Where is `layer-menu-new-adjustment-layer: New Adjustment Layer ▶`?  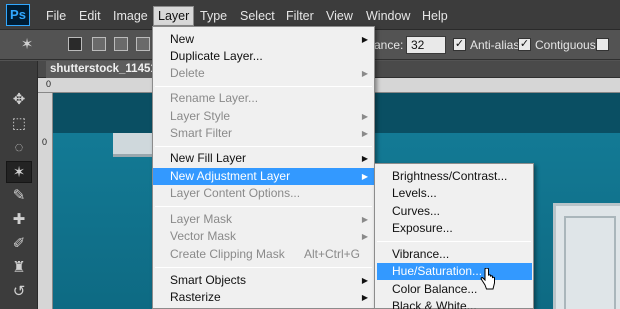 layer-menu-new-adjustment-layer: New Adjustment Layer ▶ is located at coordinates (263, 176).